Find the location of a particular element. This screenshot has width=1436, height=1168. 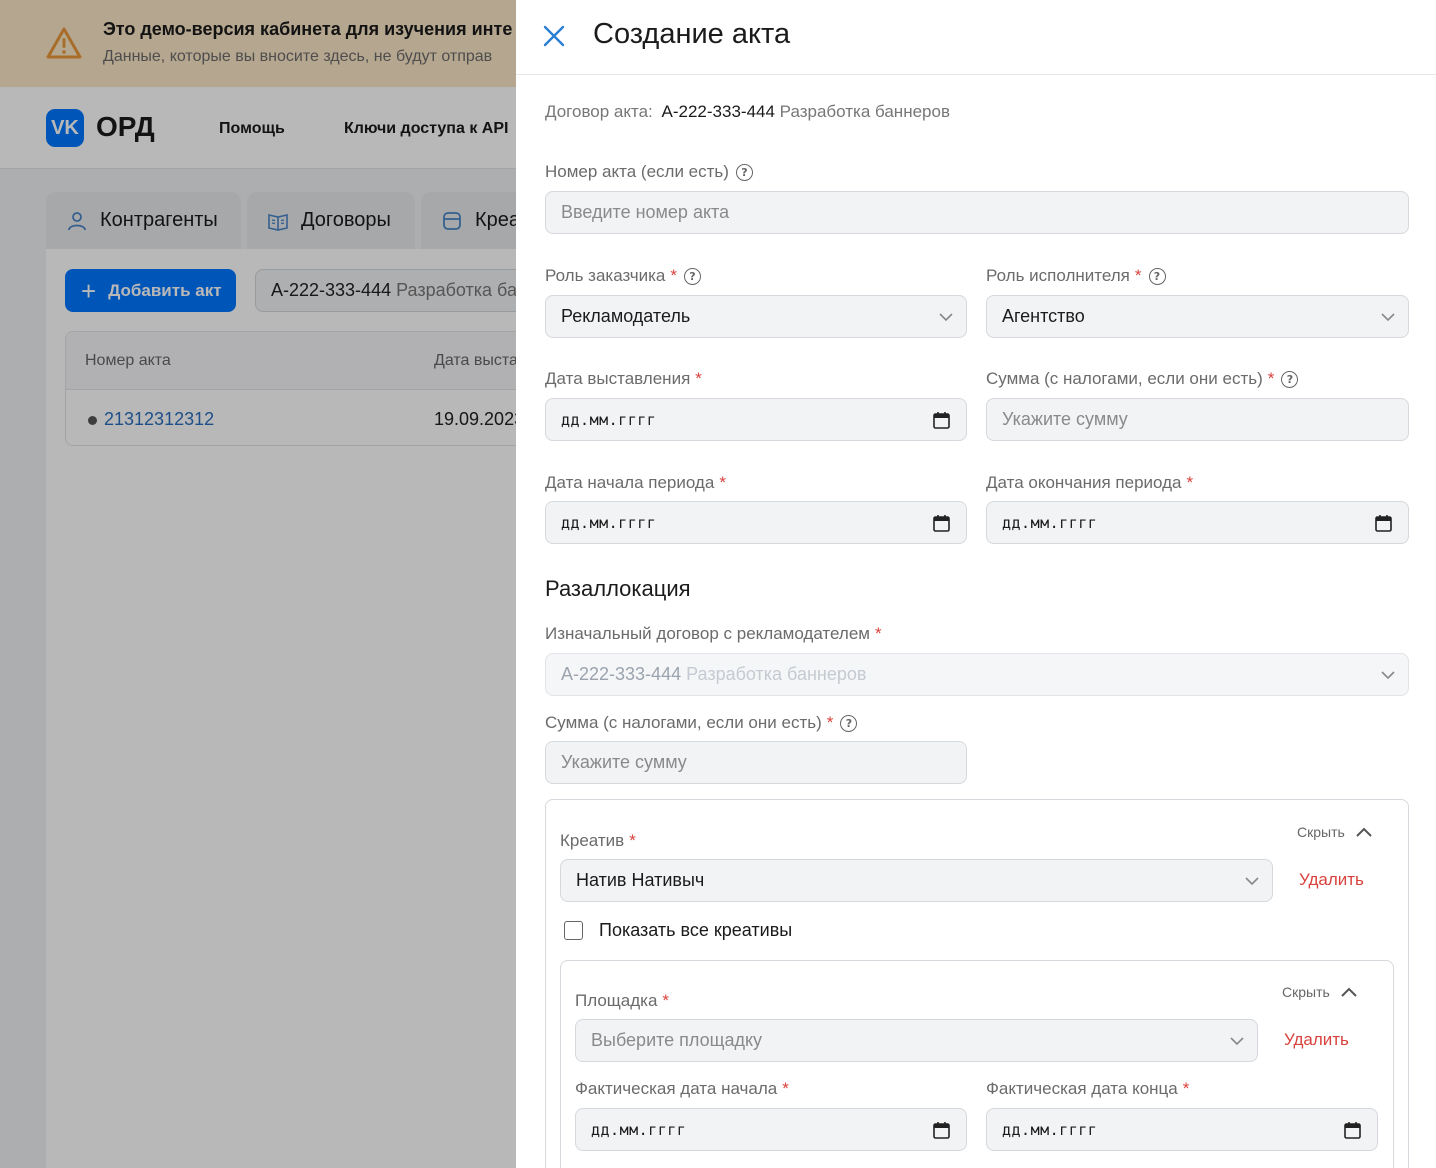

executor-role-value: Агентство is located at coordinates (1043, 316).